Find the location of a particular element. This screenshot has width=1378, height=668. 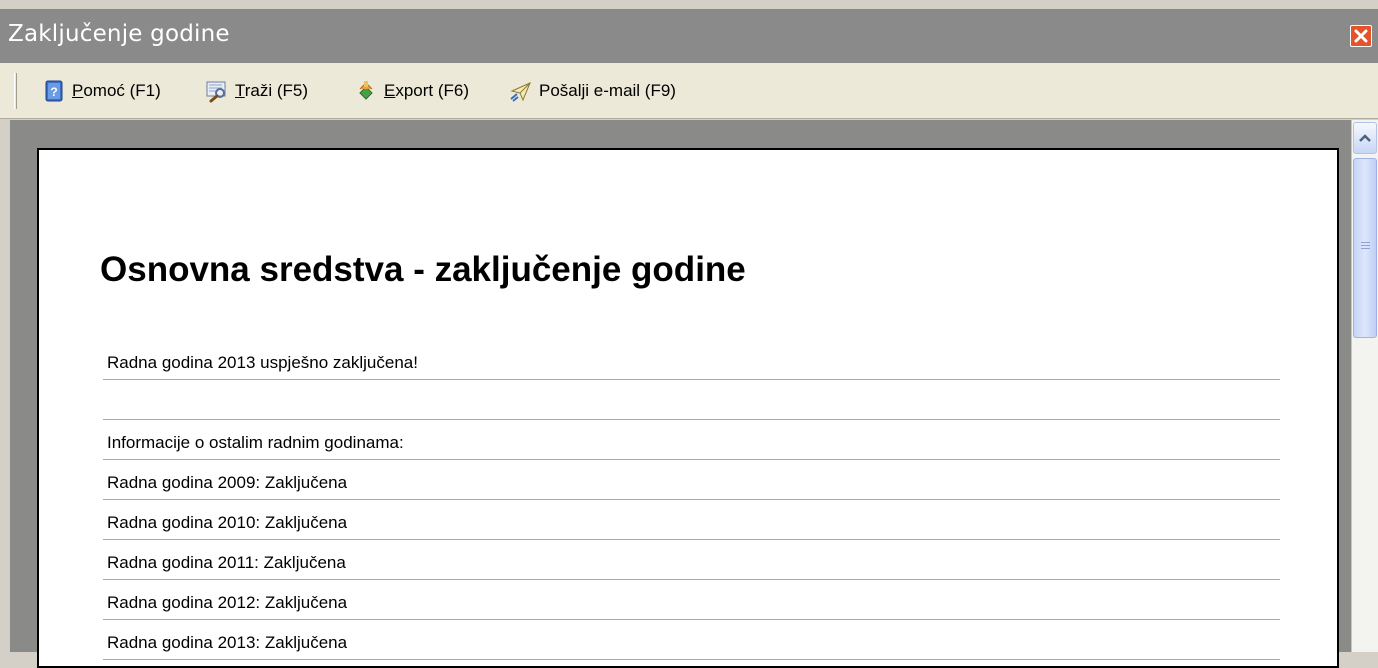

blank-row is located at coordinates (691, 400).